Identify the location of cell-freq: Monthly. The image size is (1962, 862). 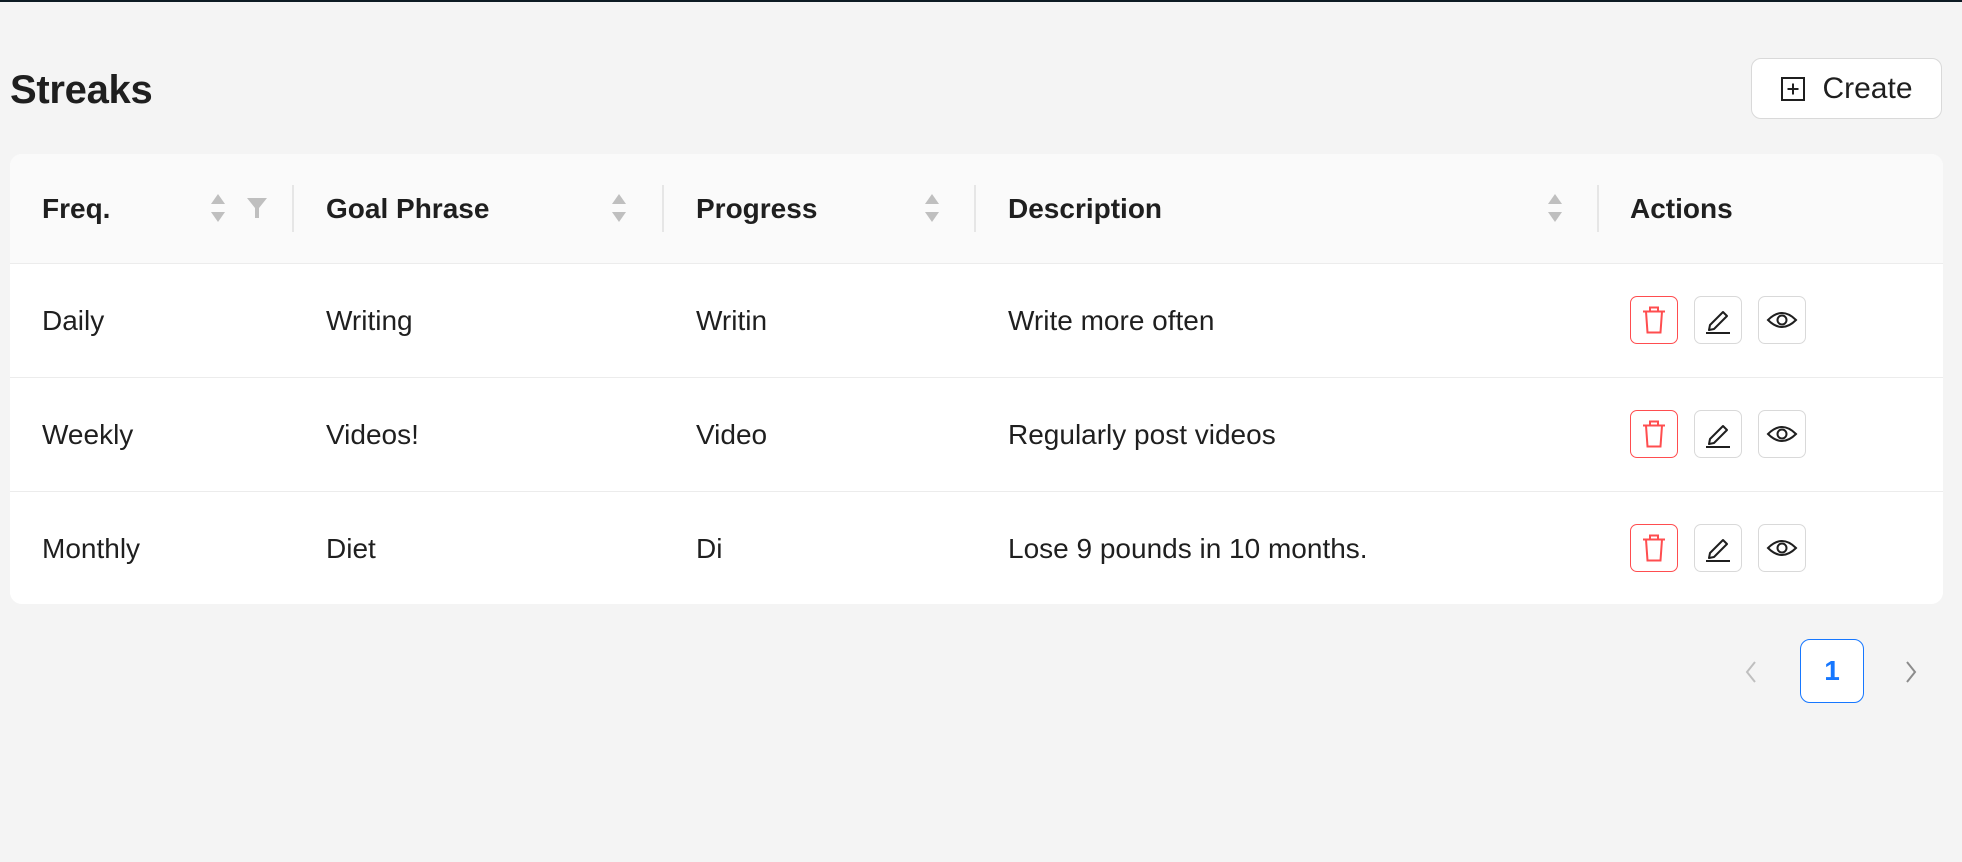
(91, 548).